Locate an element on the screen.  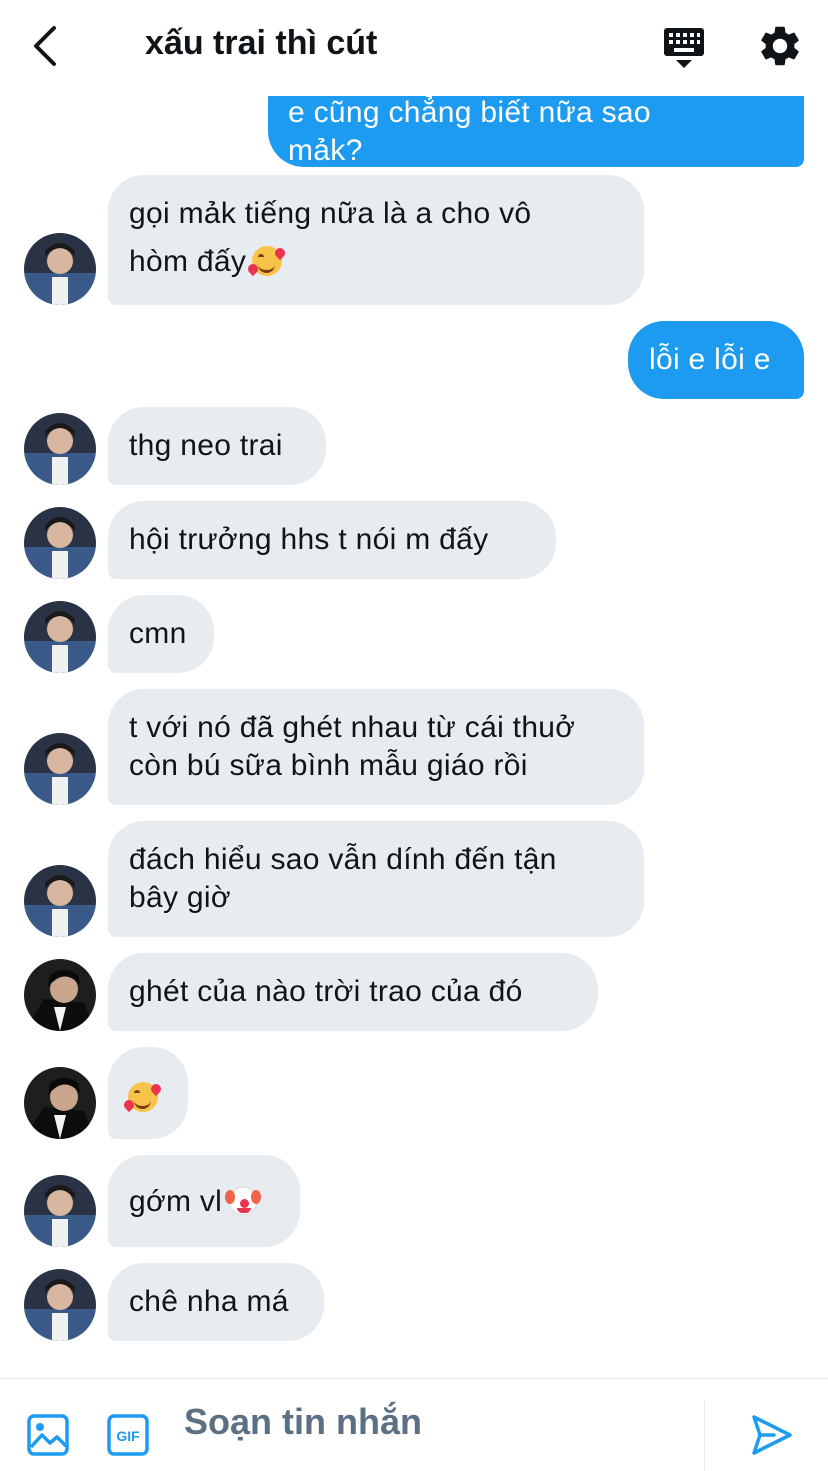
message-line: t với nó đã ghét nhau từ cái thuở is located at coordinates (352, 727).